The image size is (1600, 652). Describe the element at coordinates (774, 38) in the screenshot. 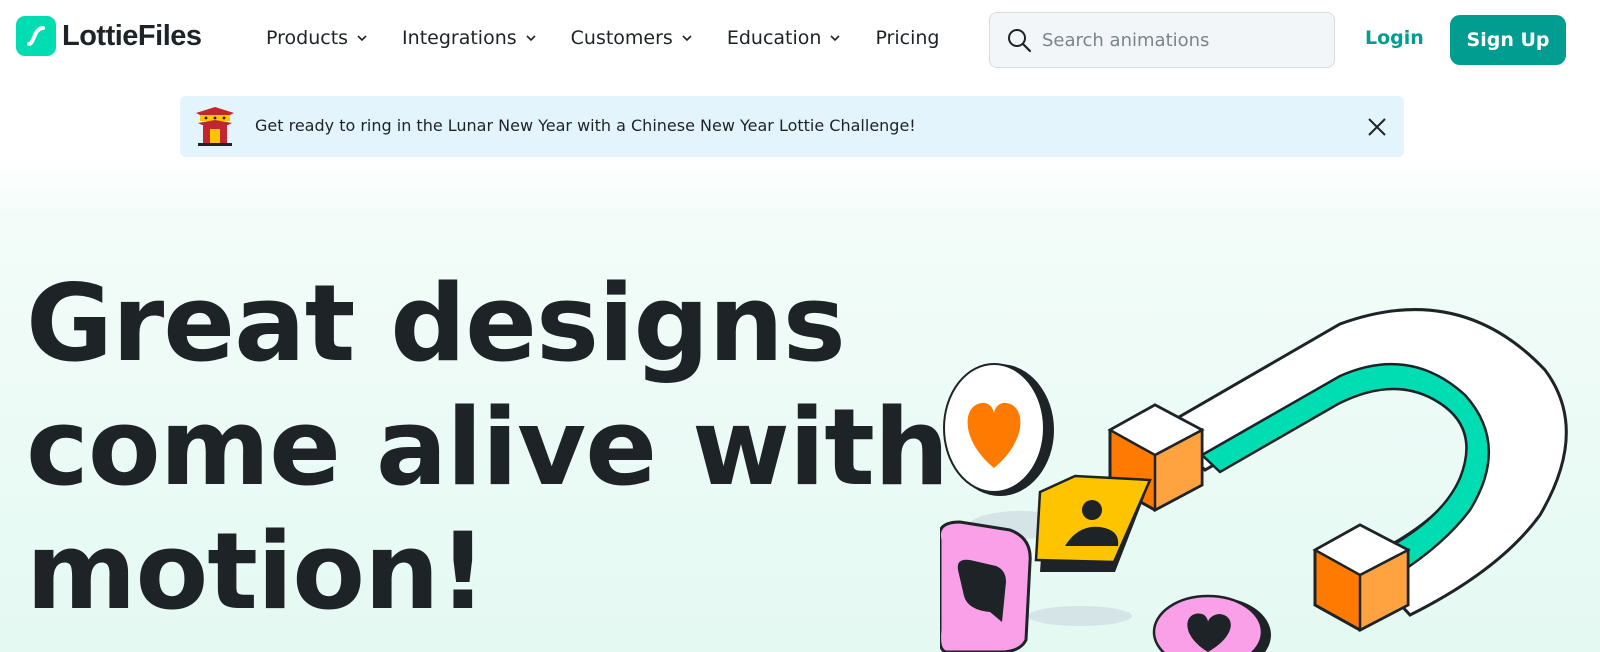

I see `nav-label: Education` at that location.